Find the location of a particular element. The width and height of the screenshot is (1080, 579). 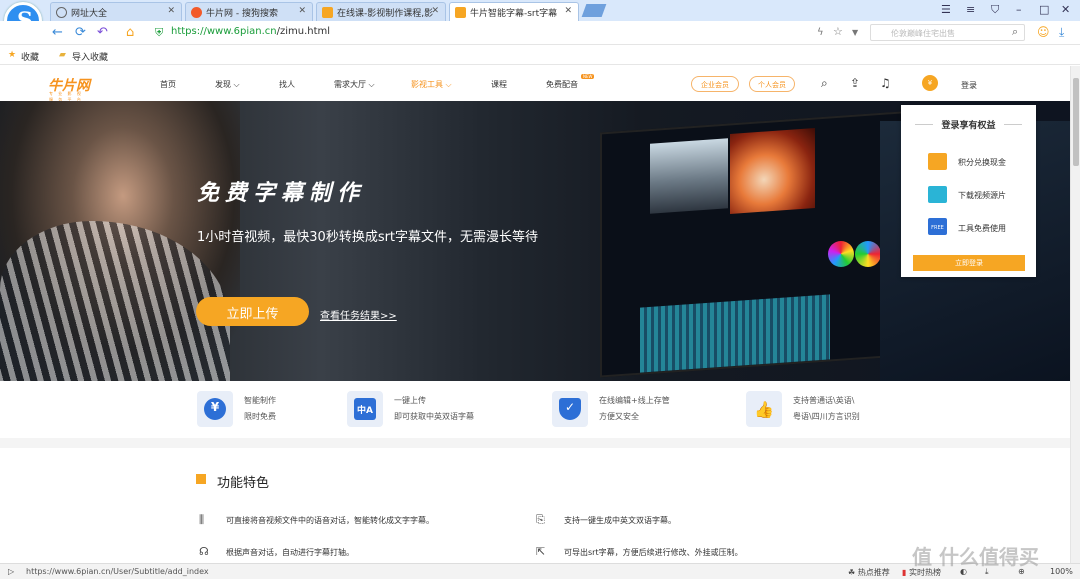

scroll-thumb is located at coordinates (1076, 122).